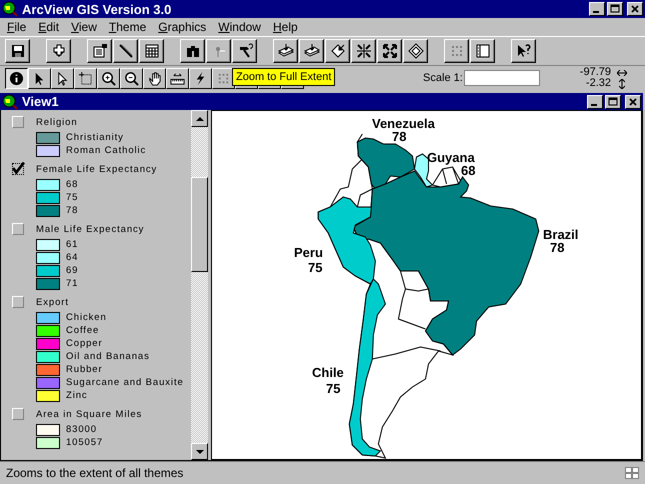 The image size is (645, 484). What do you see at coordinates (49, 27) in the screenshot?
I see `menu-item: Edit` at bounding box center [49, 27].